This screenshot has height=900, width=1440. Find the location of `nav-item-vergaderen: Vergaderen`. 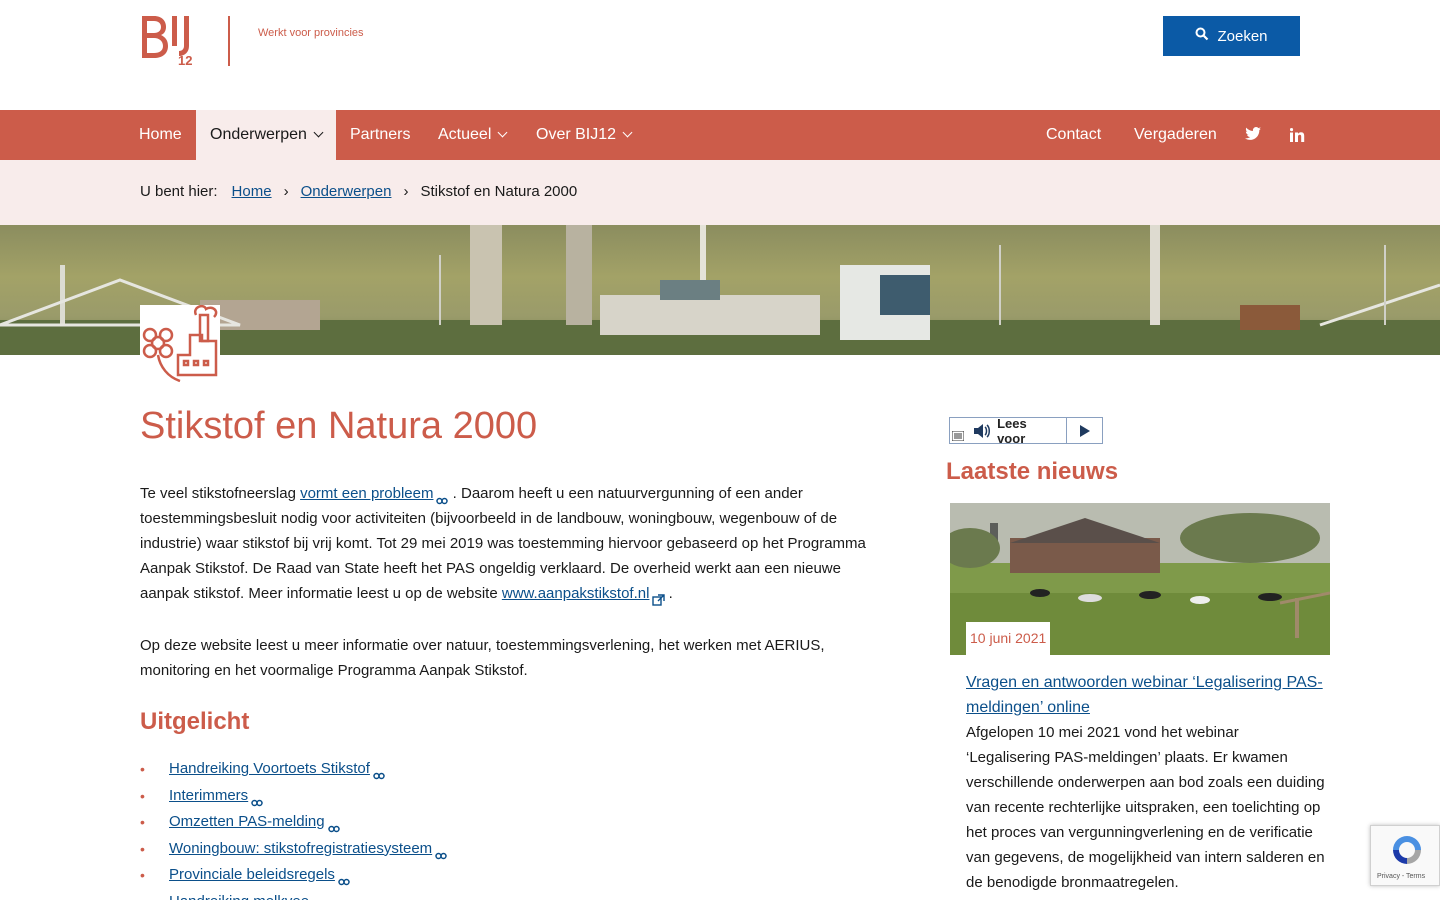

nav-item-vergaderen: Vergaderen is located at coordinates (1175, 135).